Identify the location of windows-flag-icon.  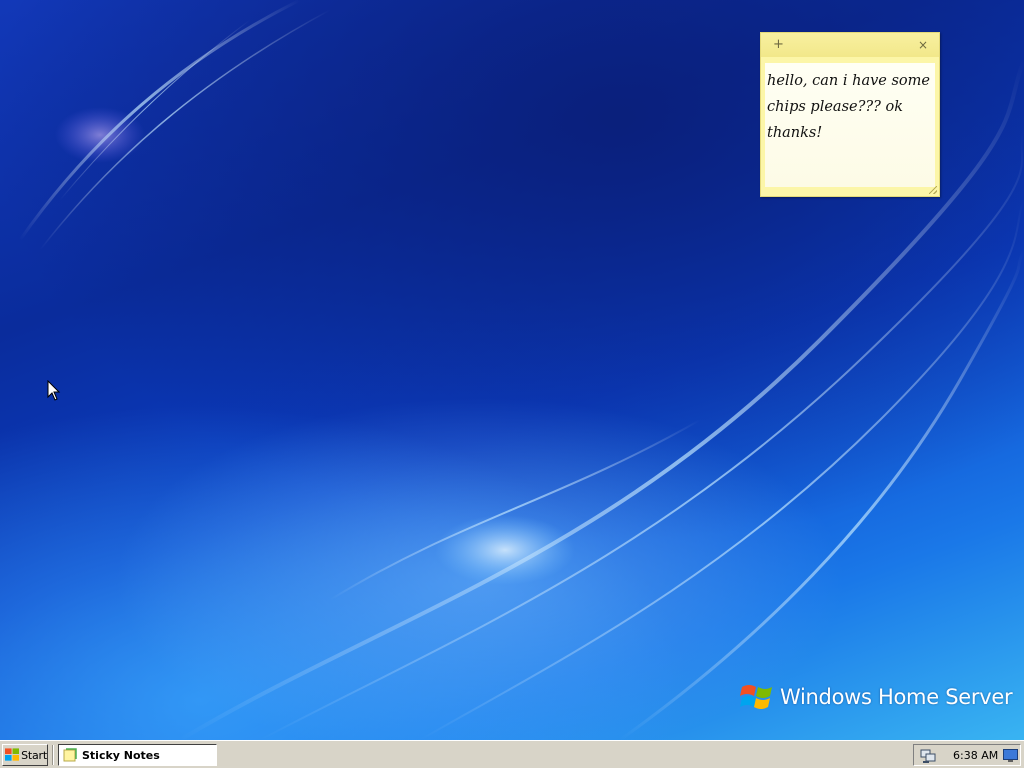
(756, 697).